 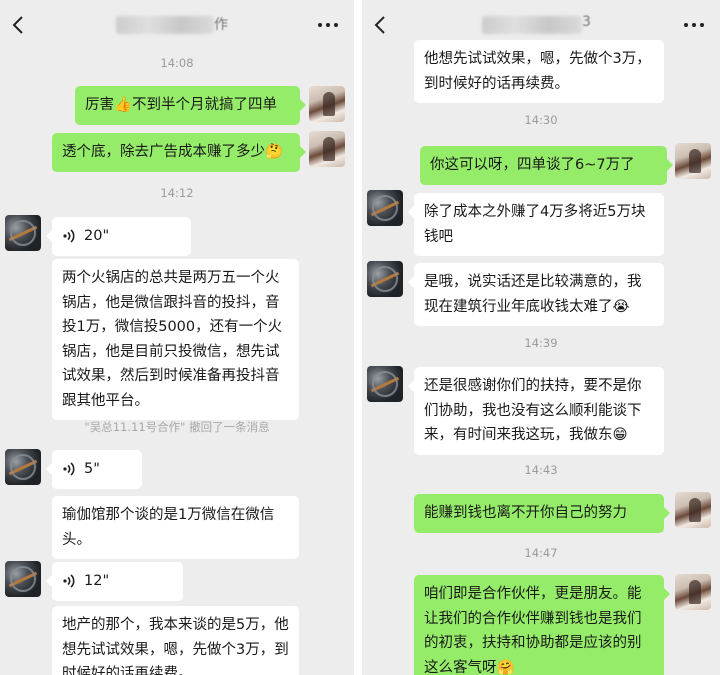 What do you see at coordinates (175, 527) in the screenshot?
I see `message-bubble-received: 瑜伽馆那个谈的是1万微信在微信头。` at bounding box center [175, 527].